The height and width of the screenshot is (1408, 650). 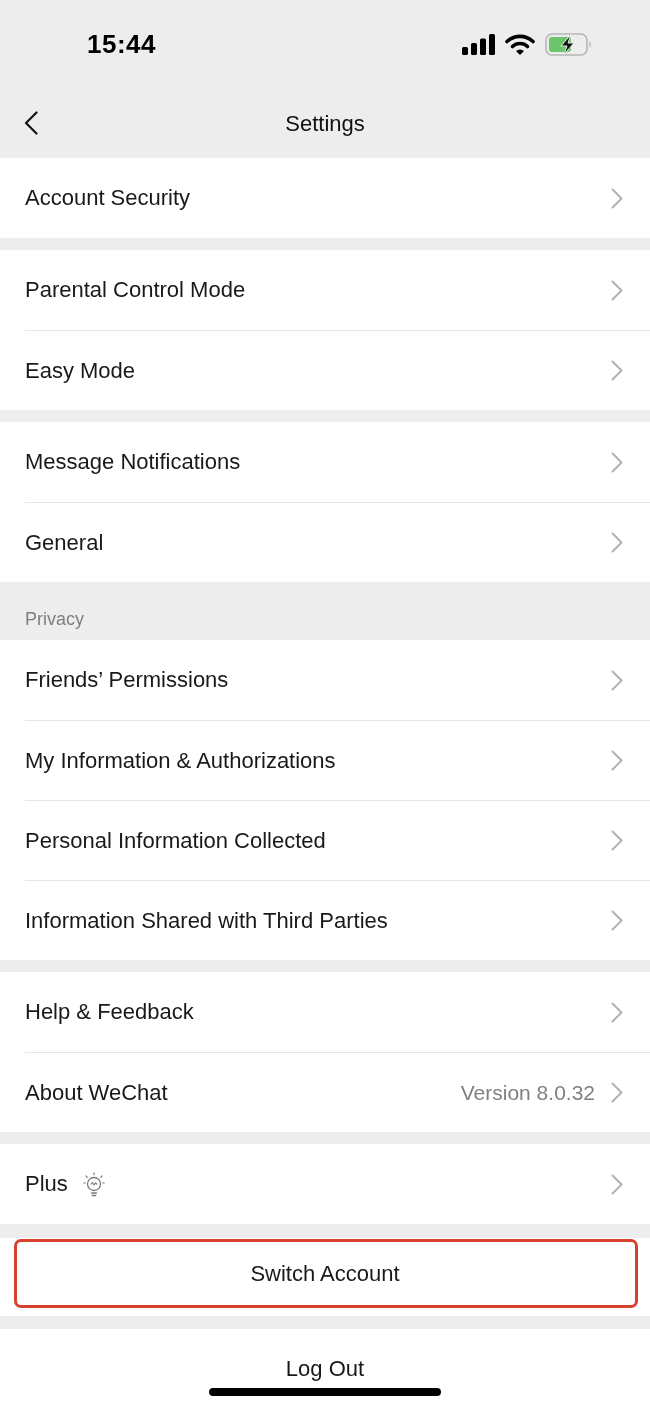 I want to click on page-title: Settings, so click(x=325, y=124).